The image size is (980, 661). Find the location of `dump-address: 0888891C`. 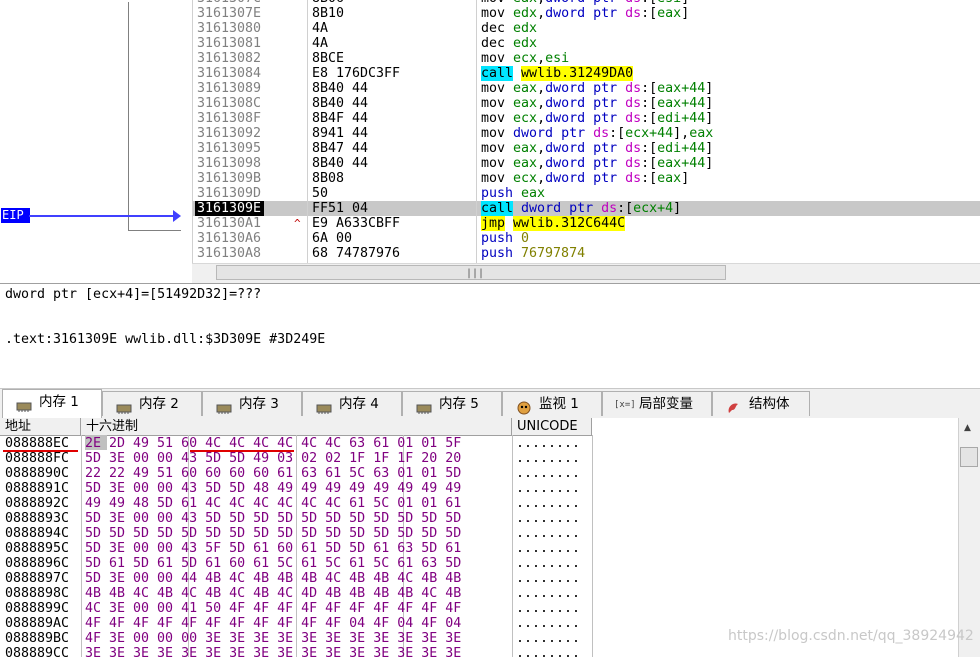

dump-address: 0888891C is located at coordinates (37, 488).